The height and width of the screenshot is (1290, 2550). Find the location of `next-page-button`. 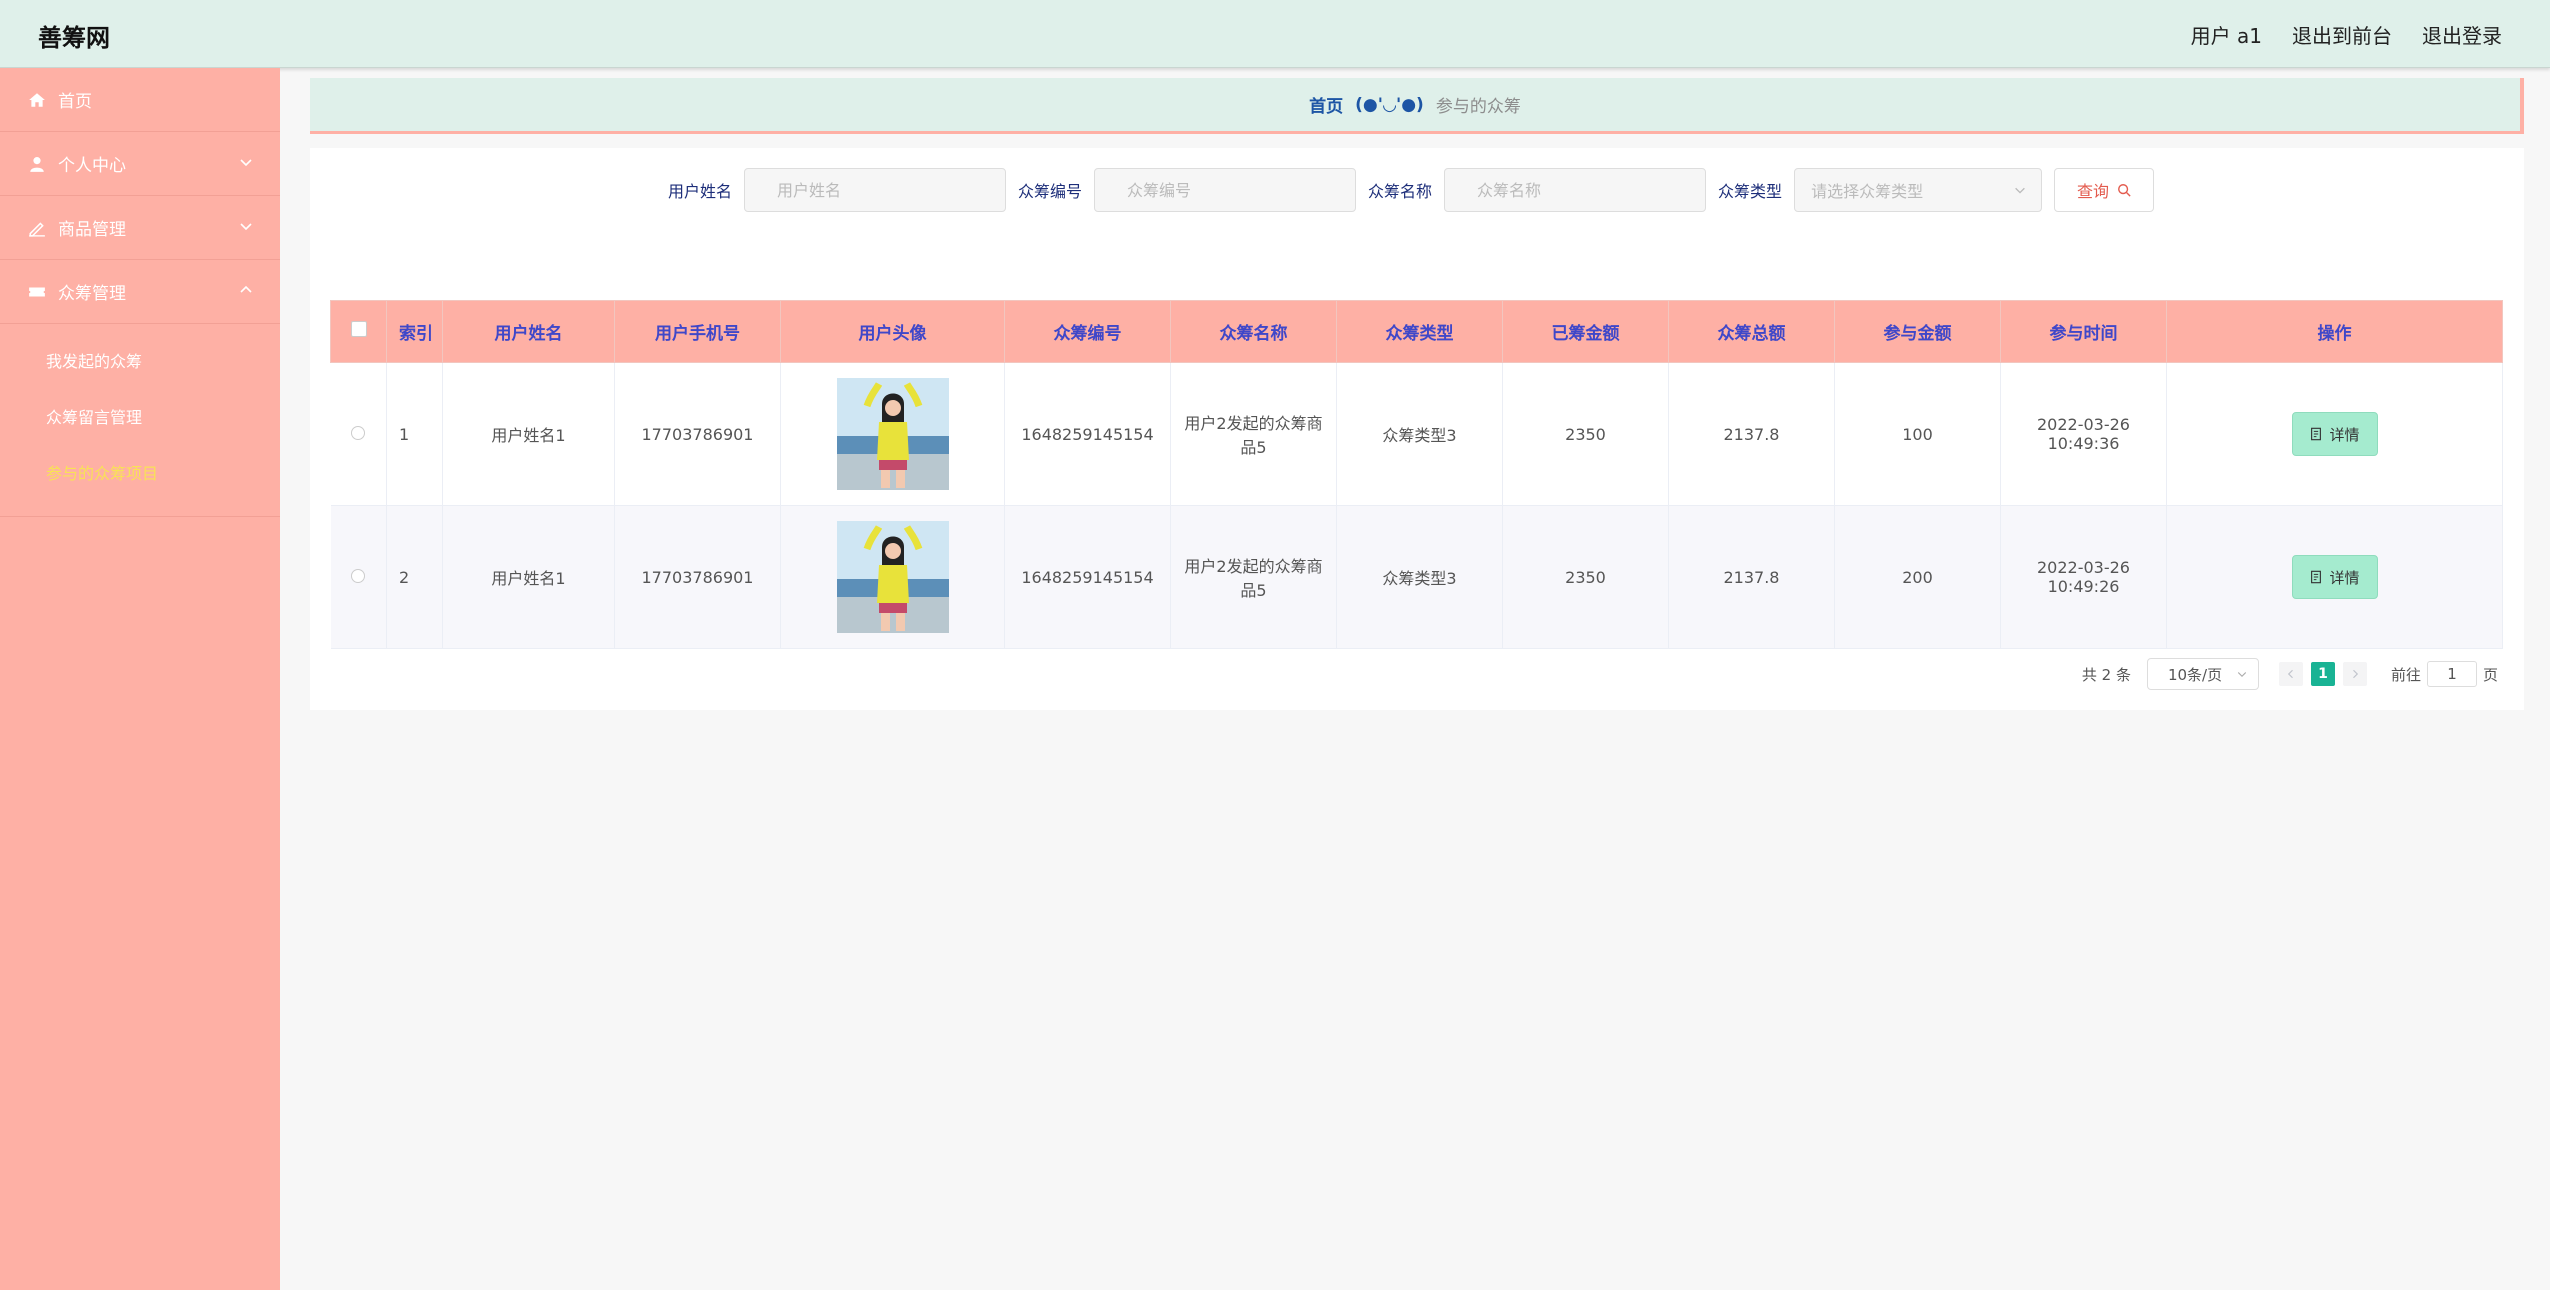

next-page-button is located at coordinates (2354, 674).